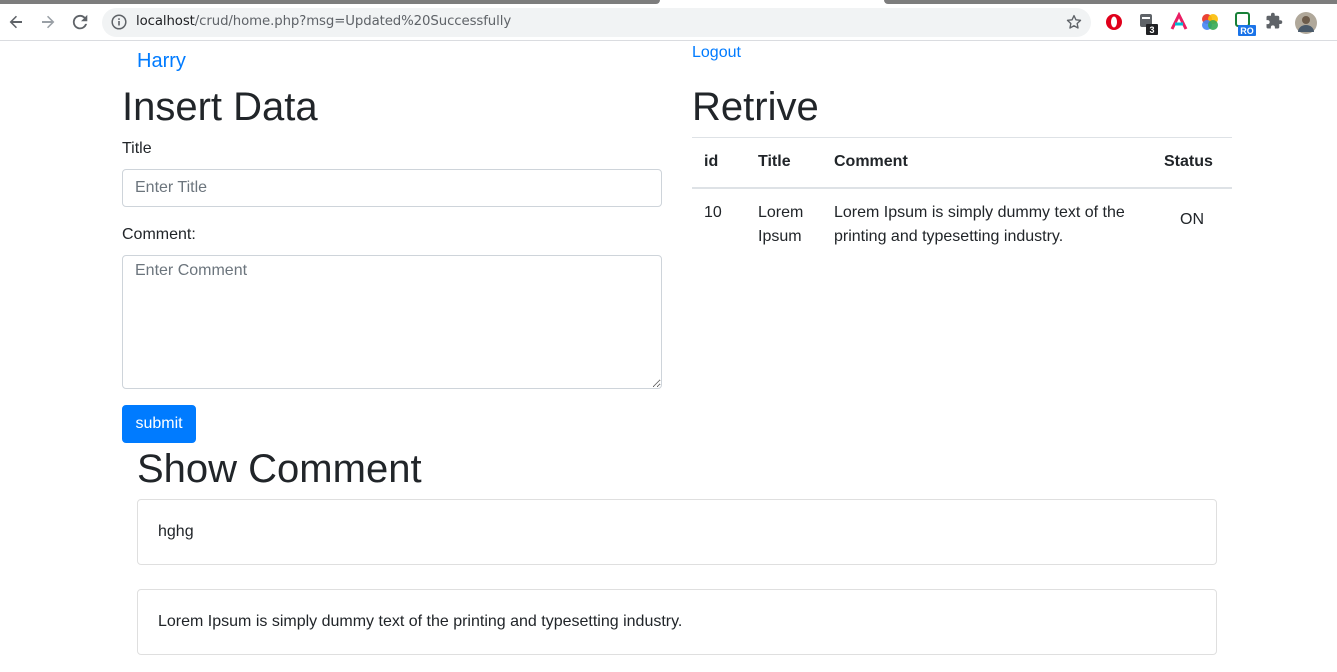  What do you see at coordinates (784, 163) in the screenshot?
I see `column-header-title: Title` at bounding box center [784, 163].